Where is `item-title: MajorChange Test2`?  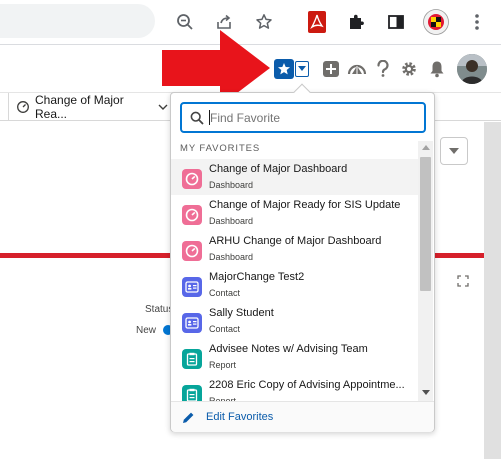
item-title: MajorChange Test2 is located at coordinates (257, 277).